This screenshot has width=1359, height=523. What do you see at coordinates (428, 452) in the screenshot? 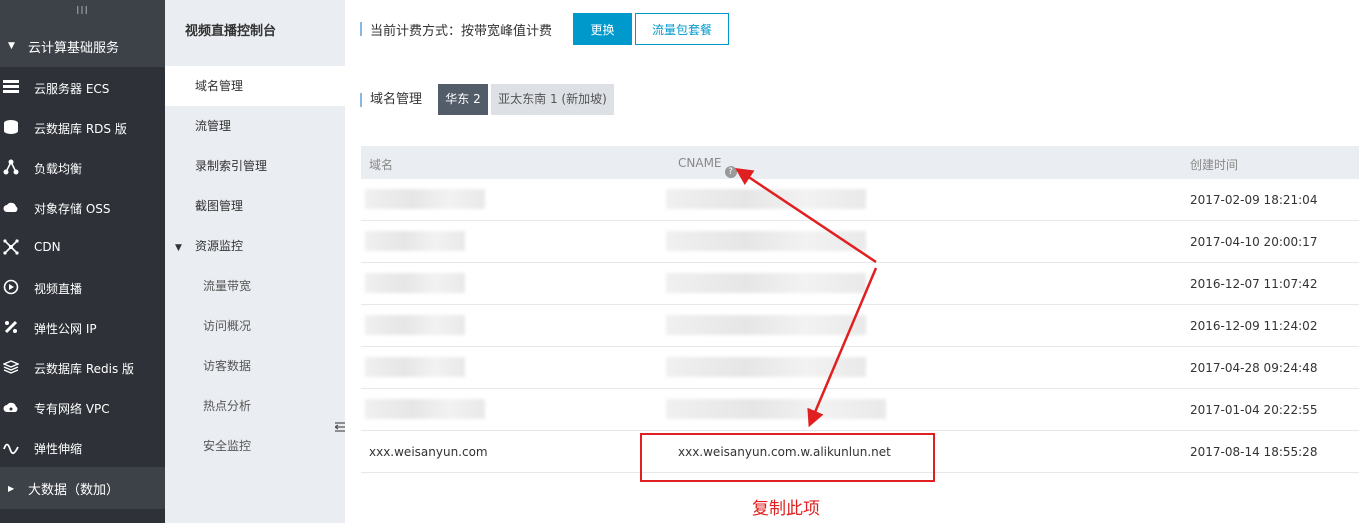
I see `cell-domain: xxx.weisanyun.com` at bounding box center [428, 452].